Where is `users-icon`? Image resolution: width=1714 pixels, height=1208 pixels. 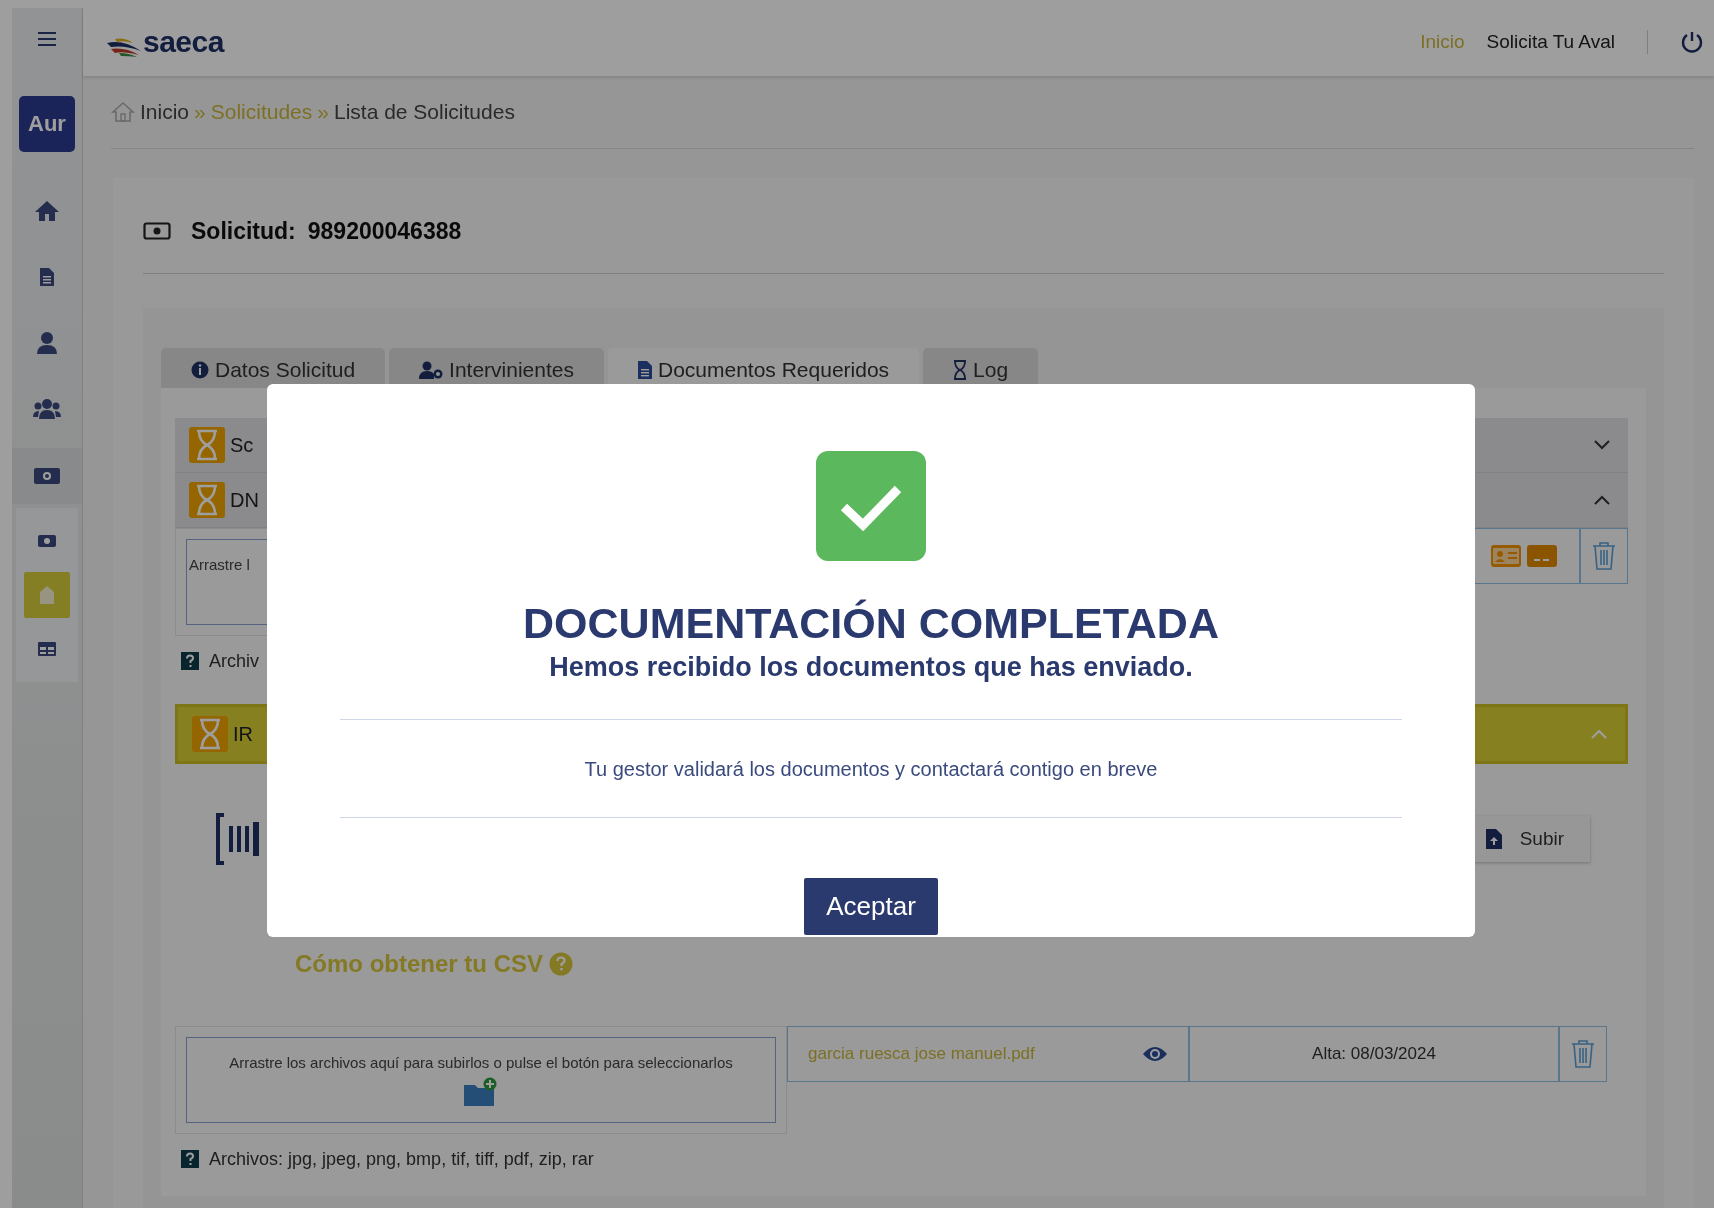 users-icon is located at coordinates (431, 370).